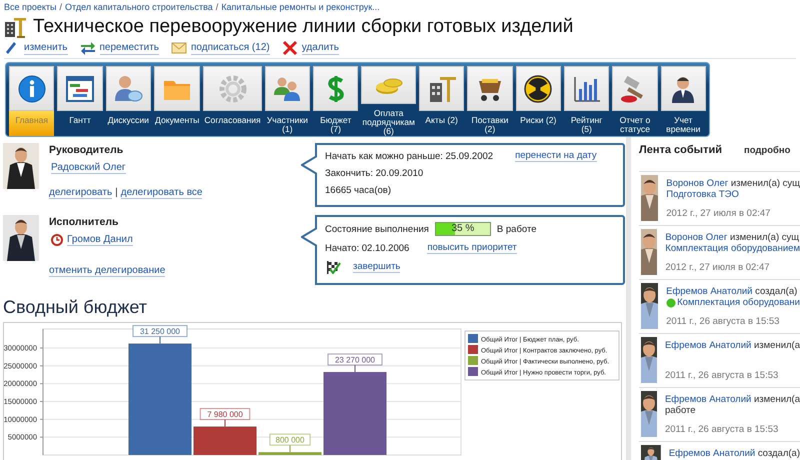 The height and width of the screenshot is (460, 800). Describe the element at coordinates (767, 150) in the screenshot. I see `details-link: подробно` at that location.